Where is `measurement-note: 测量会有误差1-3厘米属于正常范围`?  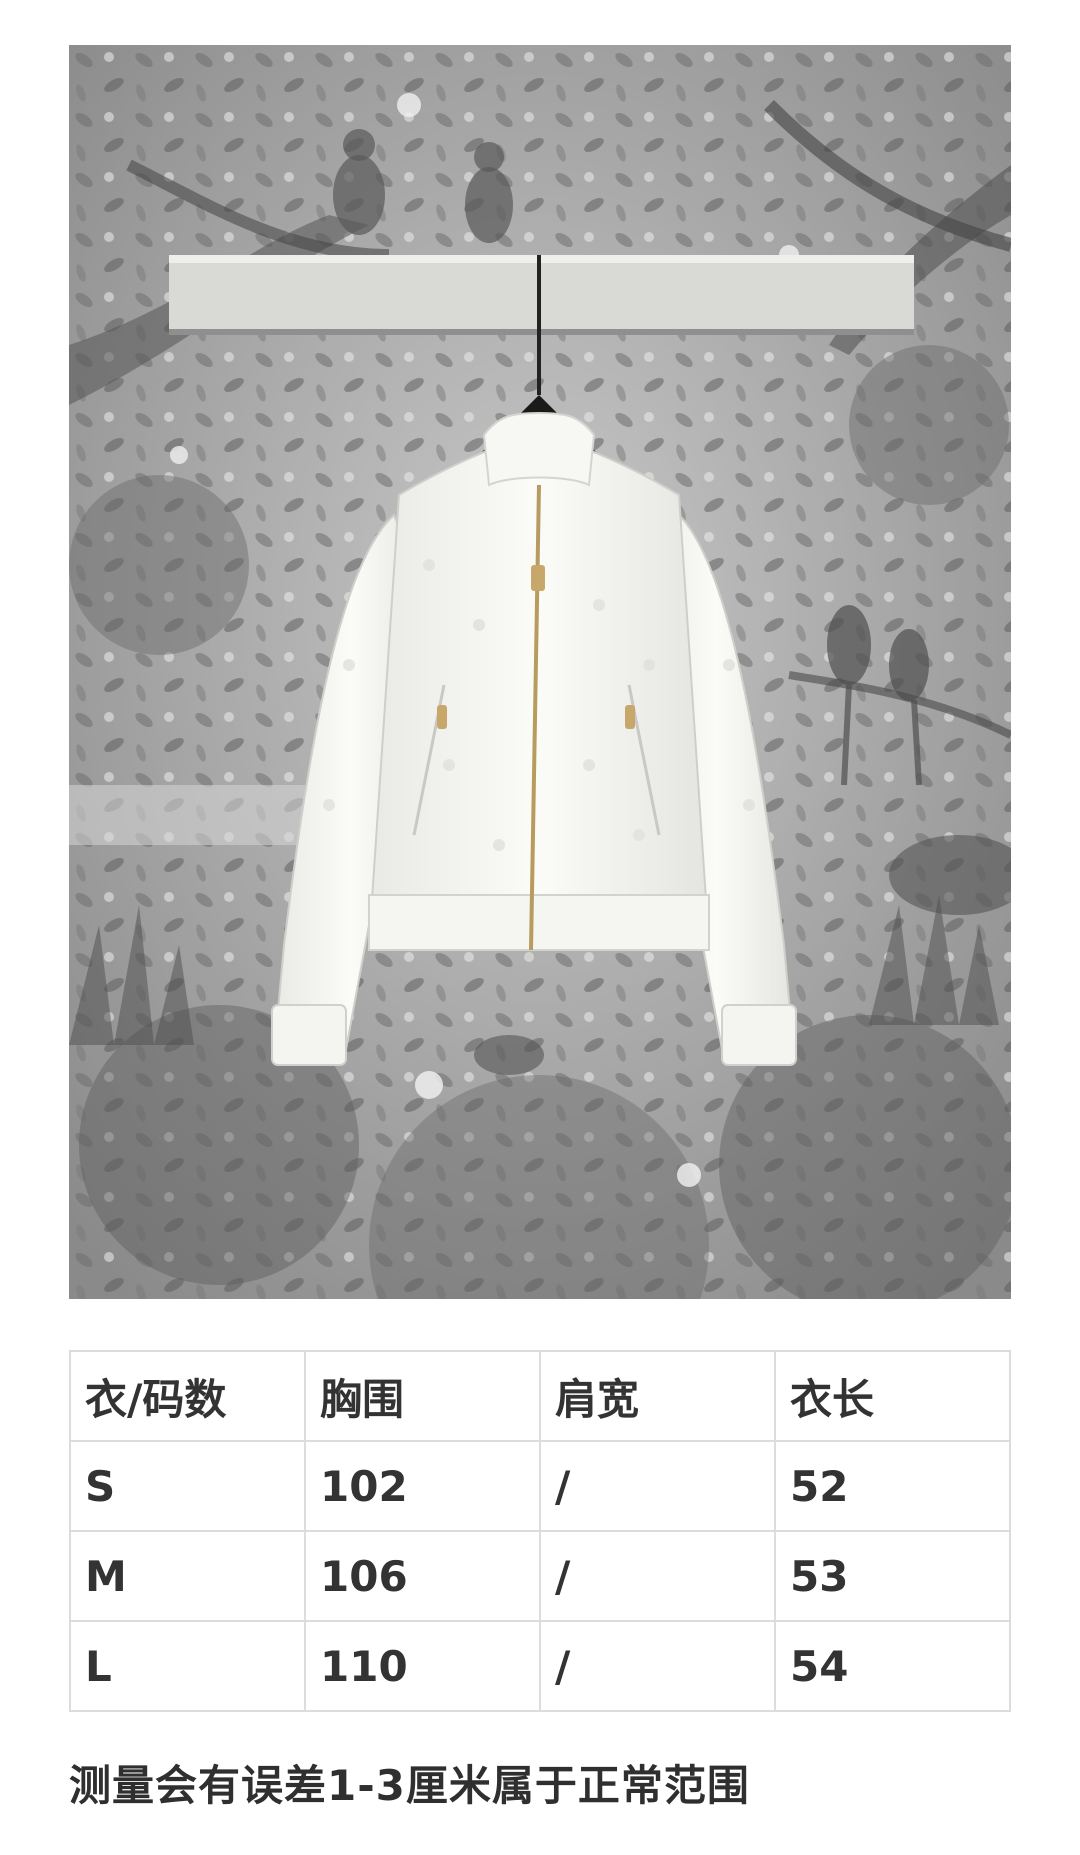 measurement-note: 测量会有误差1-3厘米属于正常范围 is located at coordinates (409, 1785).